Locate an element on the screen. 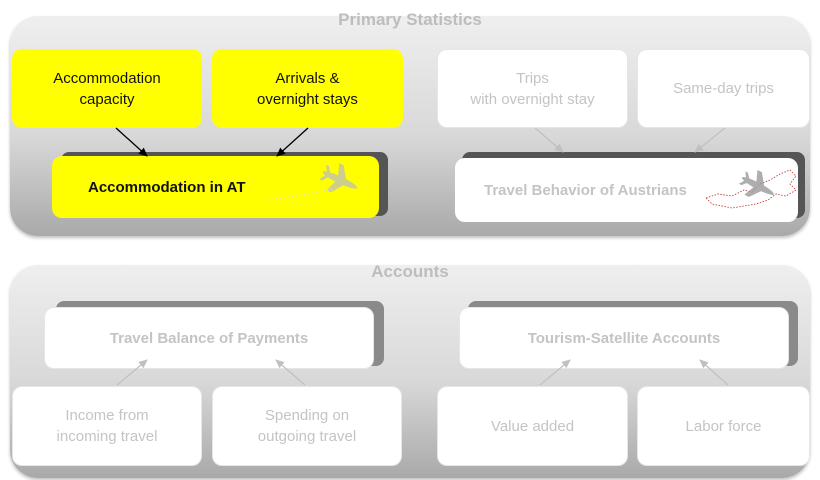  arrow-trips-to-travel-behavior is located at coordinates (549, 140).